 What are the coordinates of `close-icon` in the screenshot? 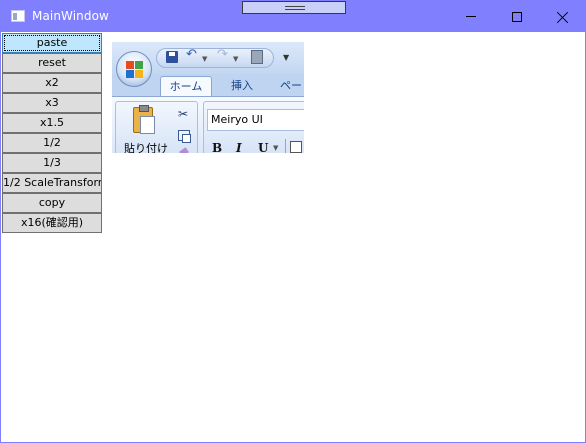 It's located at (563, 17).